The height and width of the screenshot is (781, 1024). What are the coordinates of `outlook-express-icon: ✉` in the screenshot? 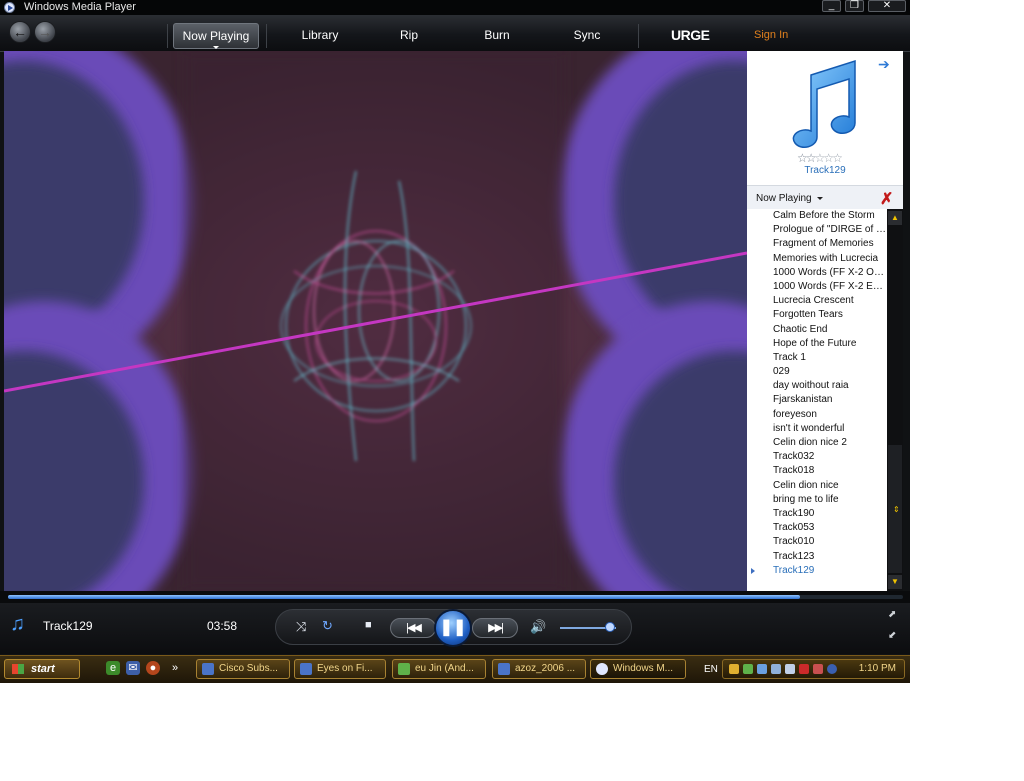 It's located at (133, 668).